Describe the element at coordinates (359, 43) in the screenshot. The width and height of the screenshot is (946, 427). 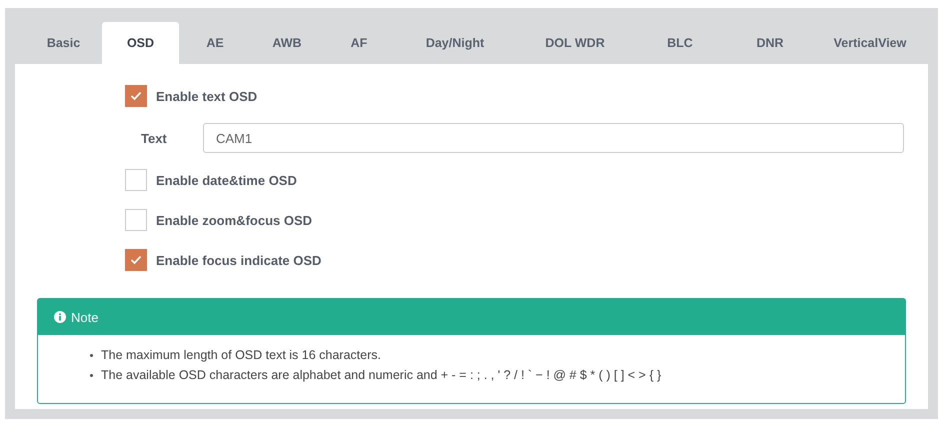
I see `tab: AF` at that location.